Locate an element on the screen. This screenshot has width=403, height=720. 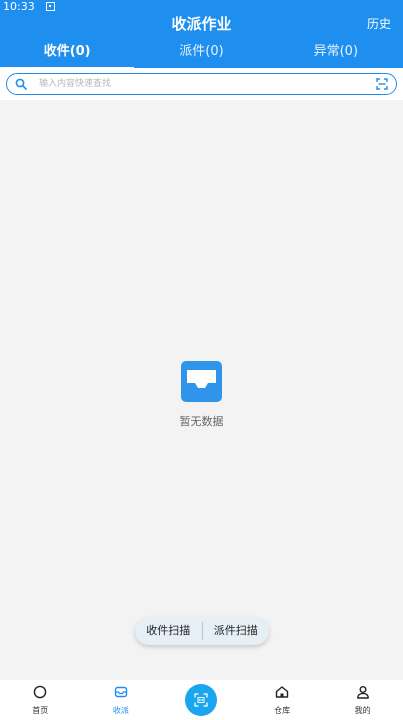
empty-state-text: 暂无数据 is located at coordinates (201, 421).